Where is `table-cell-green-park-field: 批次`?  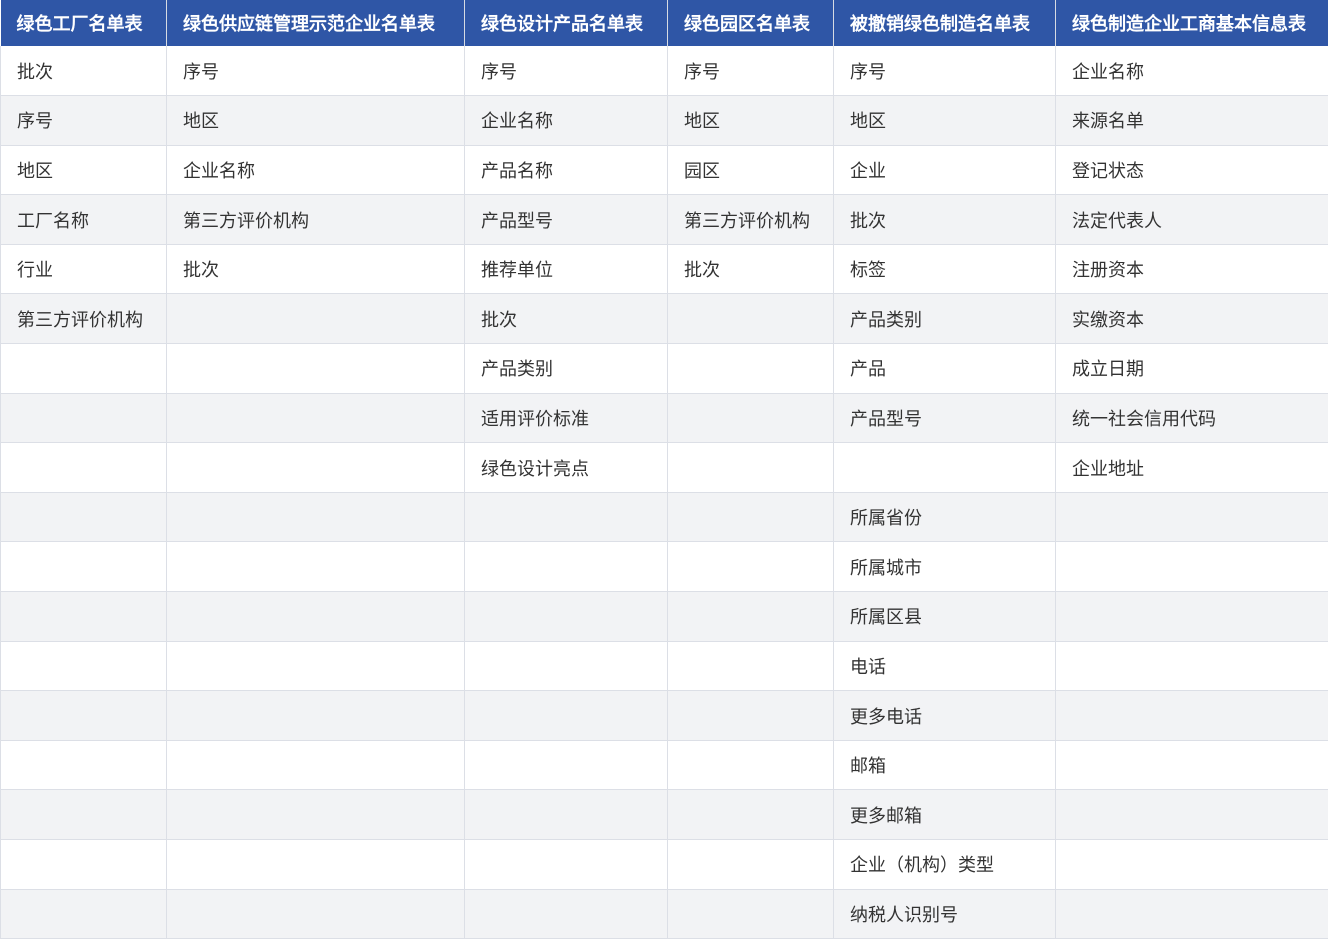 table-cell-green-park-field: 批次 is located at coordinates (751, 269).